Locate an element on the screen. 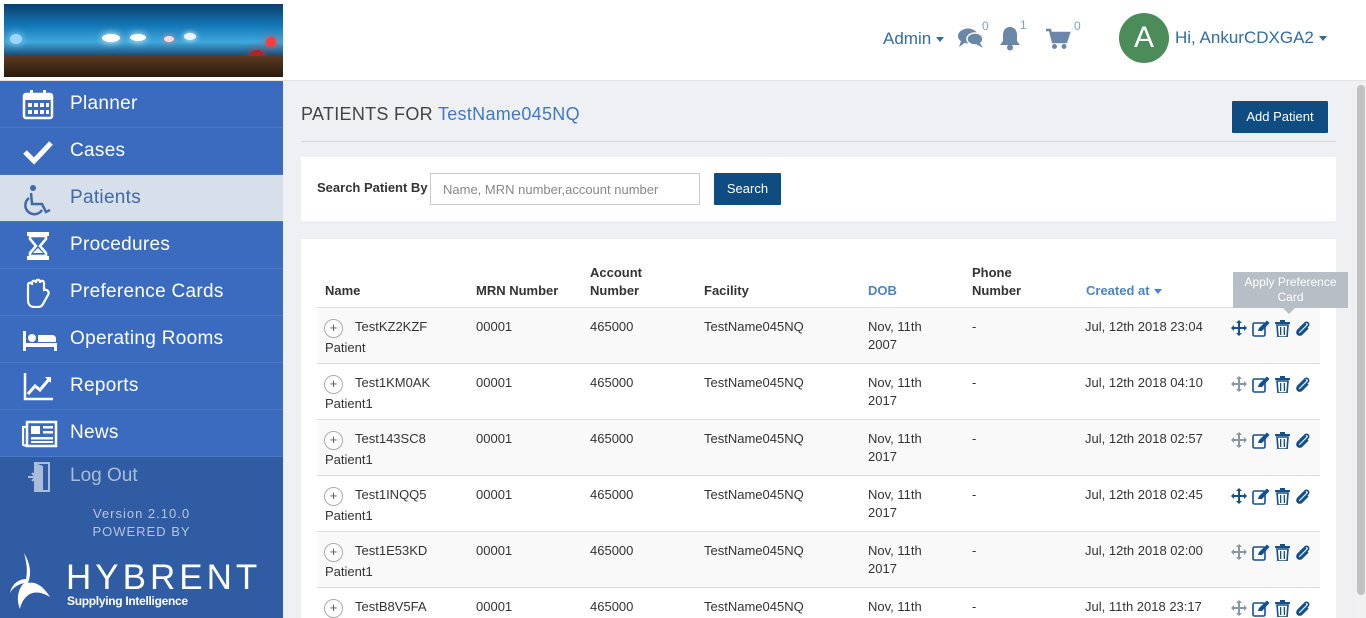 Image resolution: width=1366 pixels, height=618 pixels. sidebar-item-operating-rooms: Operating Rooms is located at coordinates (141, 339).